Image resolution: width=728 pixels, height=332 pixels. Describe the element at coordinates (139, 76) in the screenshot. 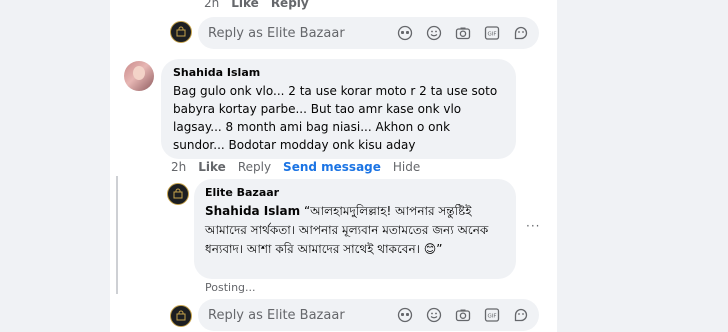

I see `commenter-avatar` at that location.